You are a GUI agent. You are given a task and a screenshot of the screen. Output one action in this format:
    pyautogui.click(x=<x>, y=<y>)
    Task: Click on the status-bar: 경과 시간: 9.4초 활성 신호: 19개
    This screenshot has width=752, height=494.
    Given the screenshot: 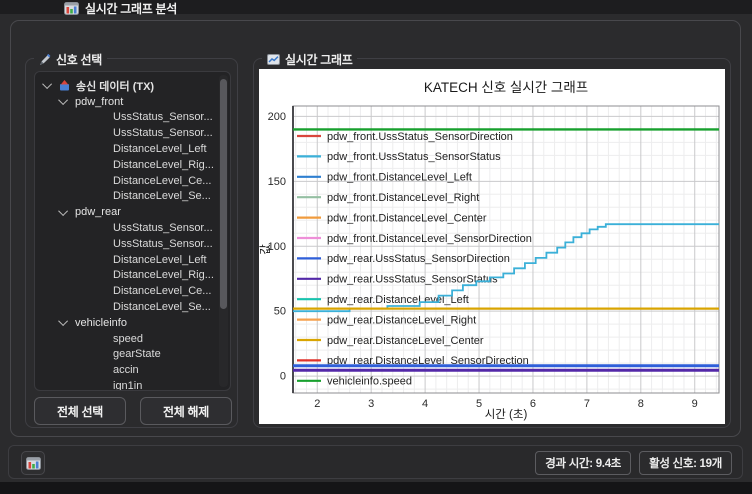 What is the action you would take?
    pyautogui.click(x=375, y=462)
    